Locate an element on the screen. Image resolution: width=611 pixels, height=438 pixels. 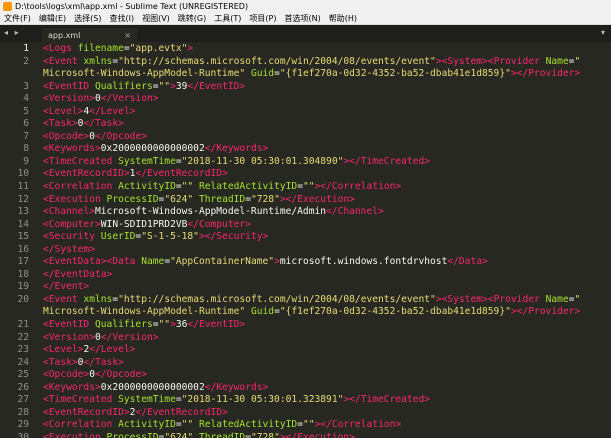
menu-project: 项目(P) is located at coordinates (262, 18).